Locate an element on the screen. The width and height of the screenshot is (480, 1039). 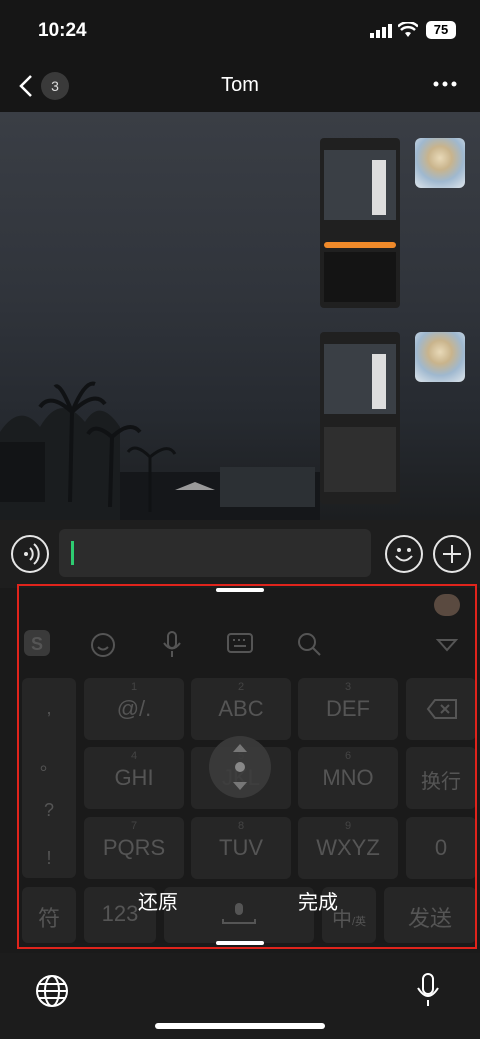
chat-title: Tom is located at coordinates (240, 85).